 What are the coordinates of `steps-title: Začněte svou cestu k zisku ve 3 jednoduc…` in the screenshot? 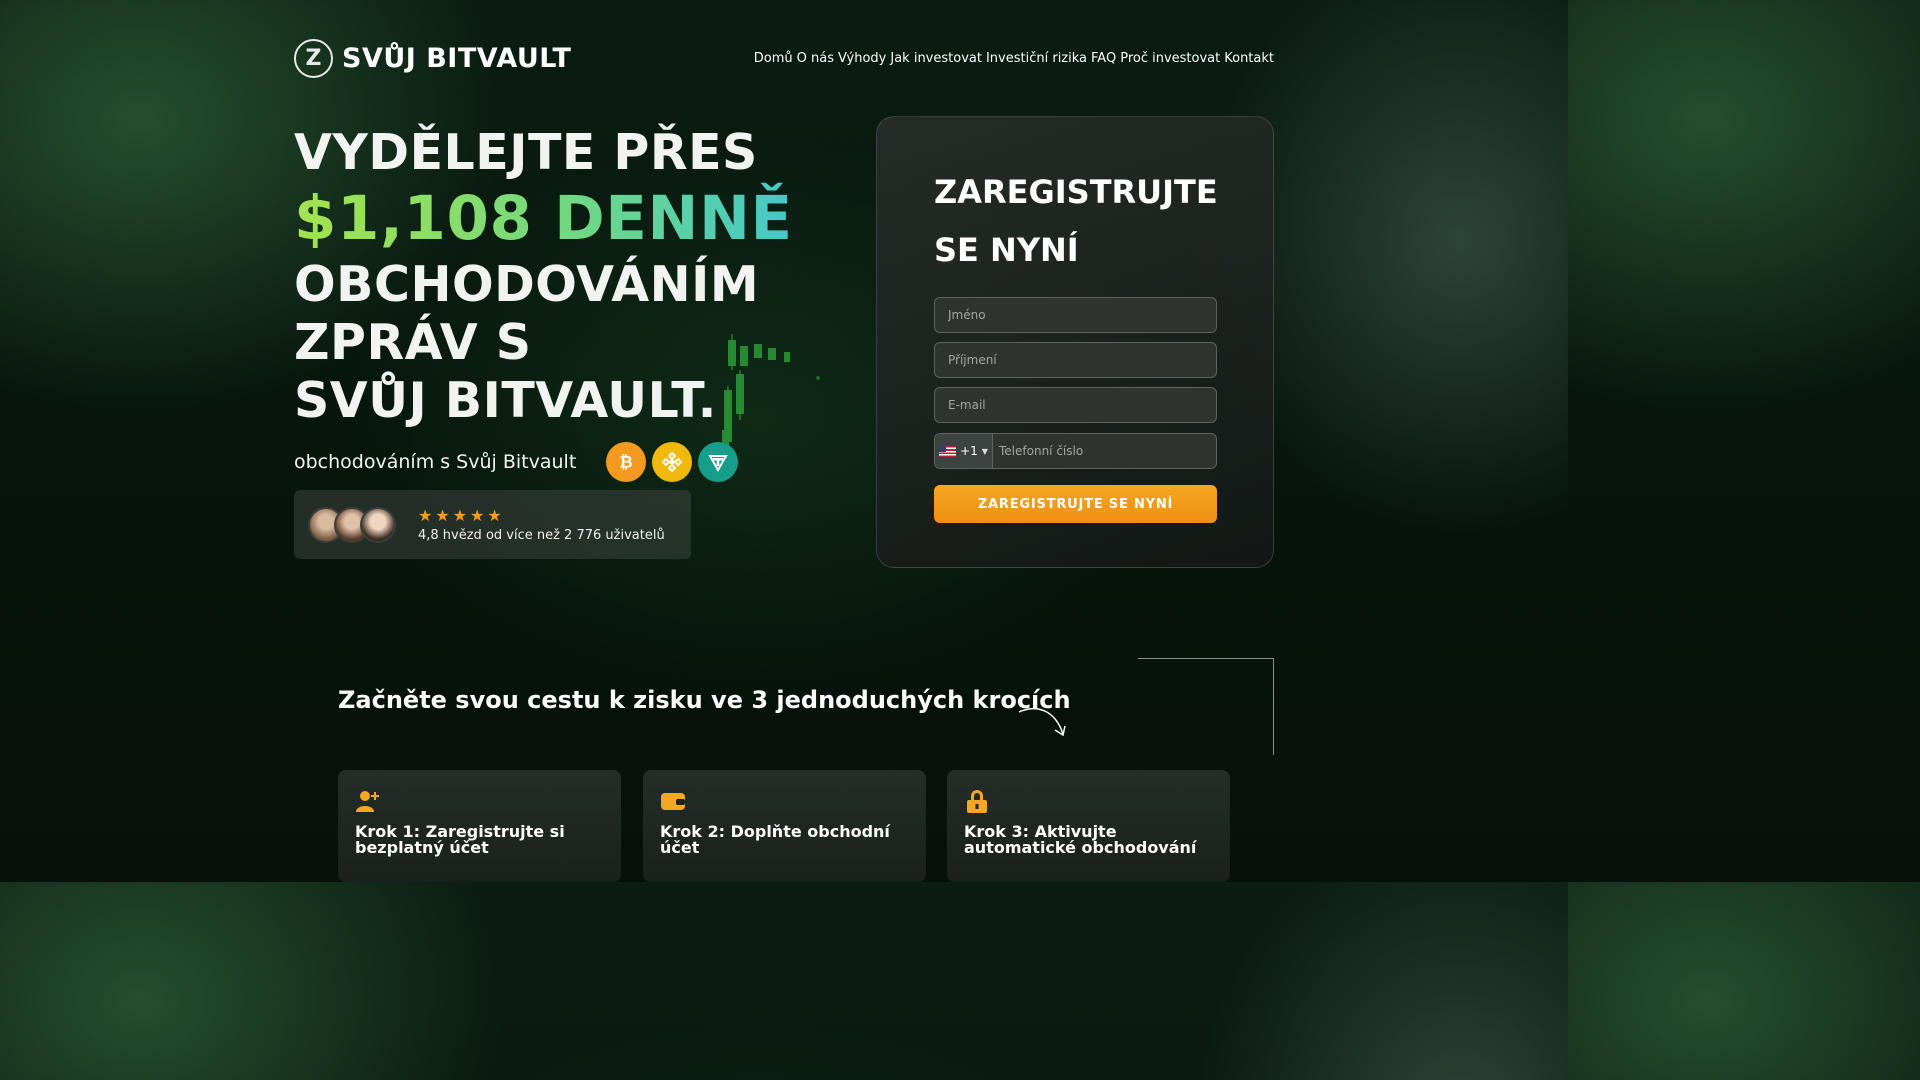 It's located at (704, 700).